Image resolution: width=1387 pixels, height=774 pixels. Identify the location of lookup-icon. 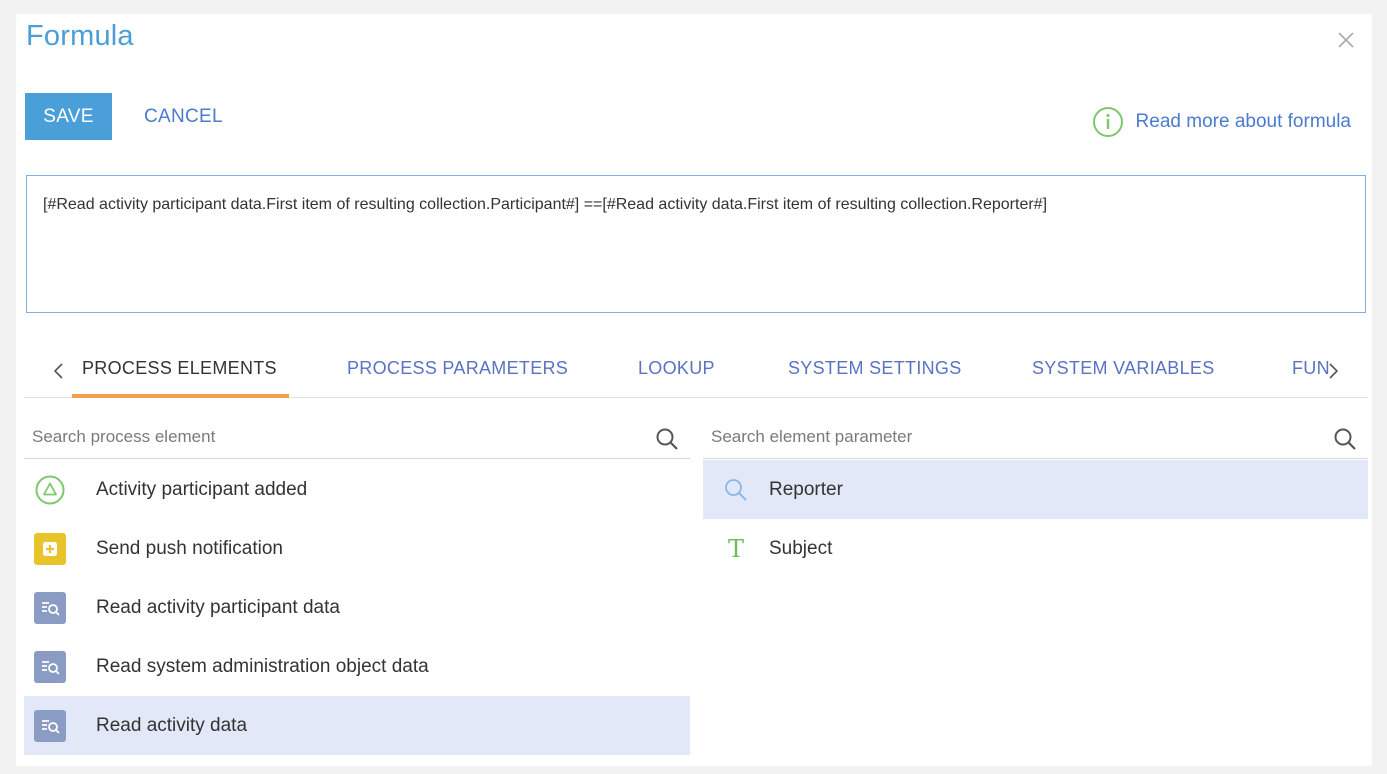
(736, 489).